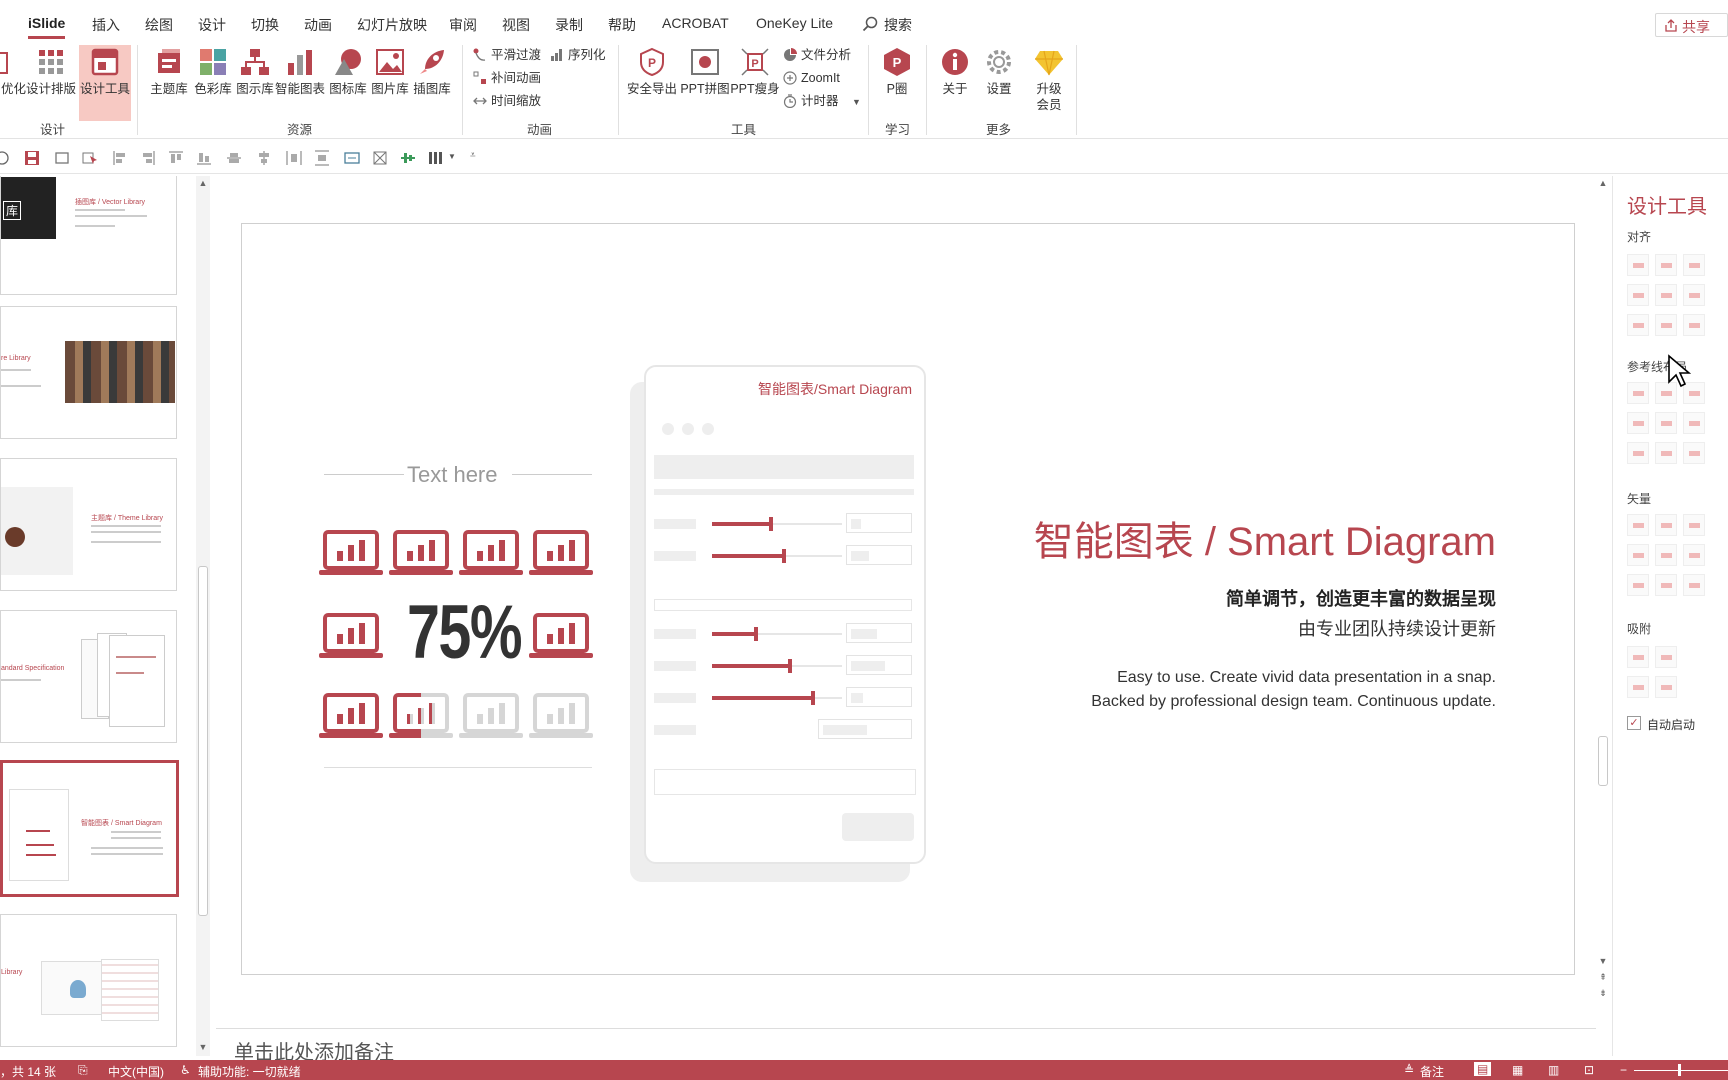 This screenshot has height=1080, width=1728. I want to click on align-center-icon, so click(264, 158).